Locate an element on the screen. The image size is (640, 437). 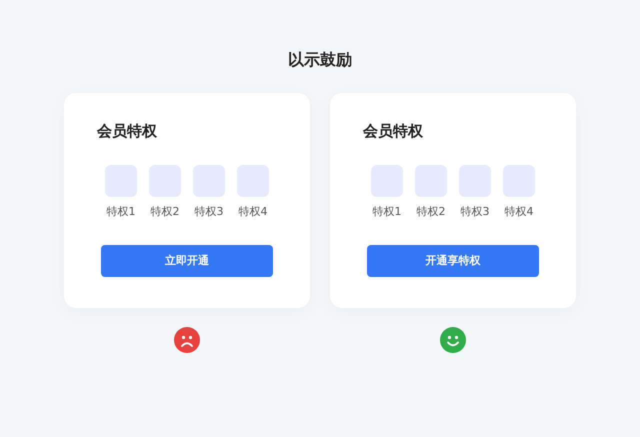
smiley-face-icon is located at coordinates (453, 340).